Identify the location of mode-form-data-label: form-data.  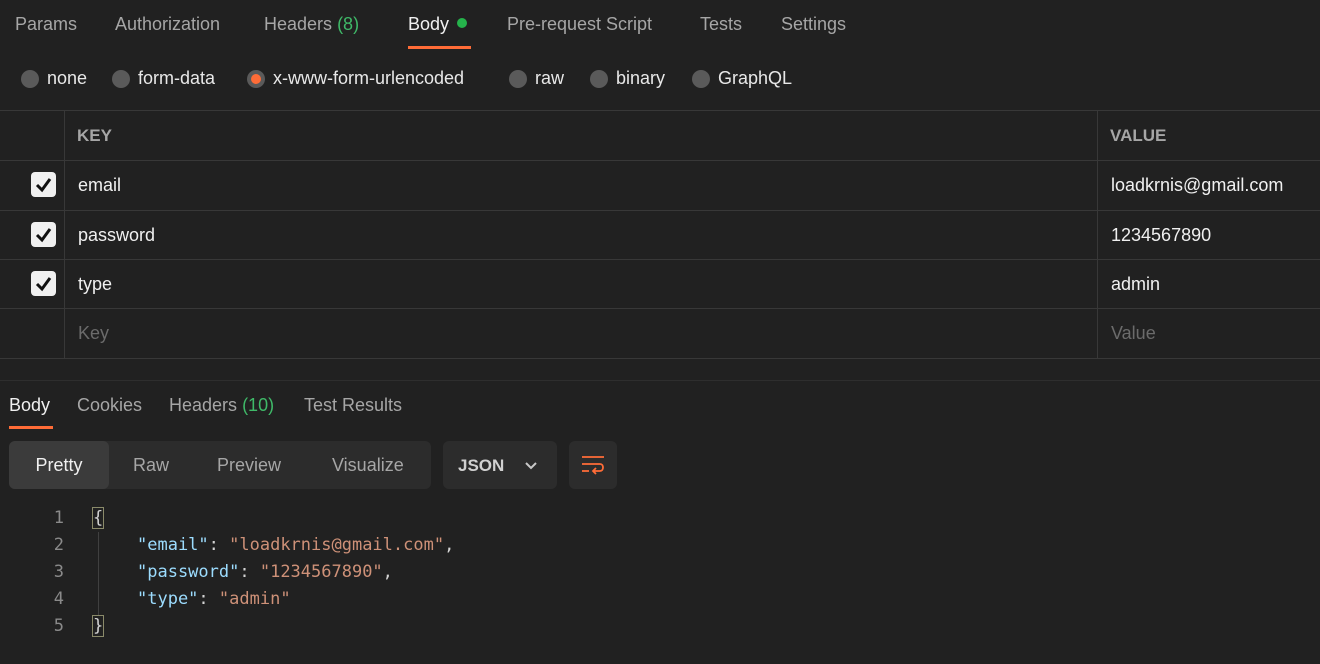
(177, 78).